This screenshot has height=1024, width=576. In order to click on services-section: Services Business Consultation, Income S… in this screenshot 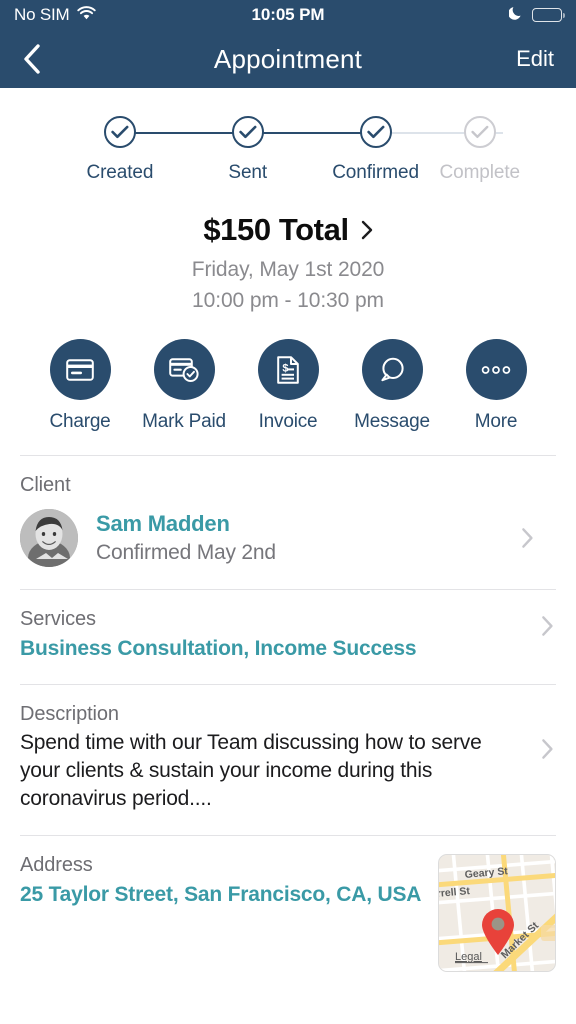, I will do `click(288, 626)`.